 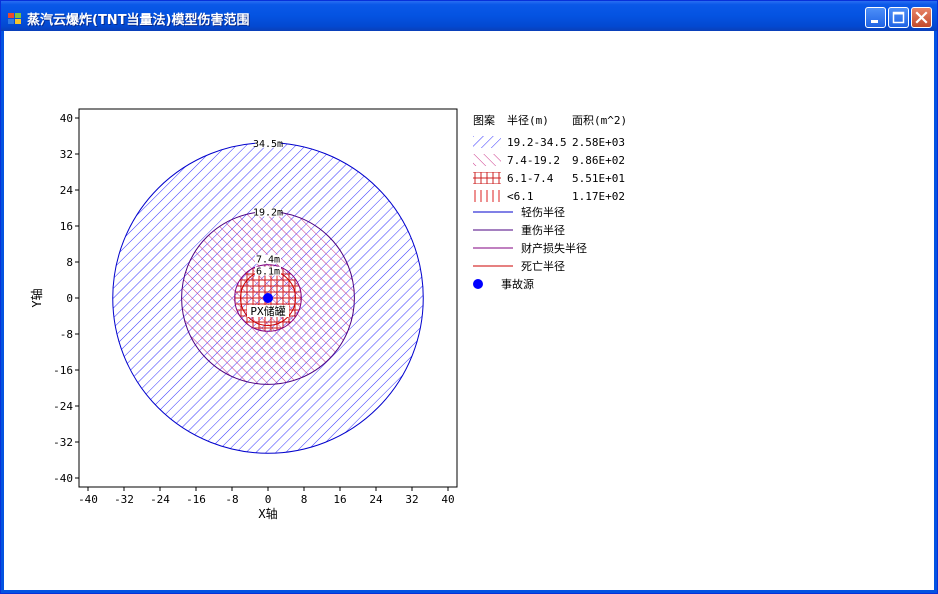 What do you see at coordinates (66, 334) in the screenshot?
I see `y-tick-label: -8` at bounding box center [66, 334].